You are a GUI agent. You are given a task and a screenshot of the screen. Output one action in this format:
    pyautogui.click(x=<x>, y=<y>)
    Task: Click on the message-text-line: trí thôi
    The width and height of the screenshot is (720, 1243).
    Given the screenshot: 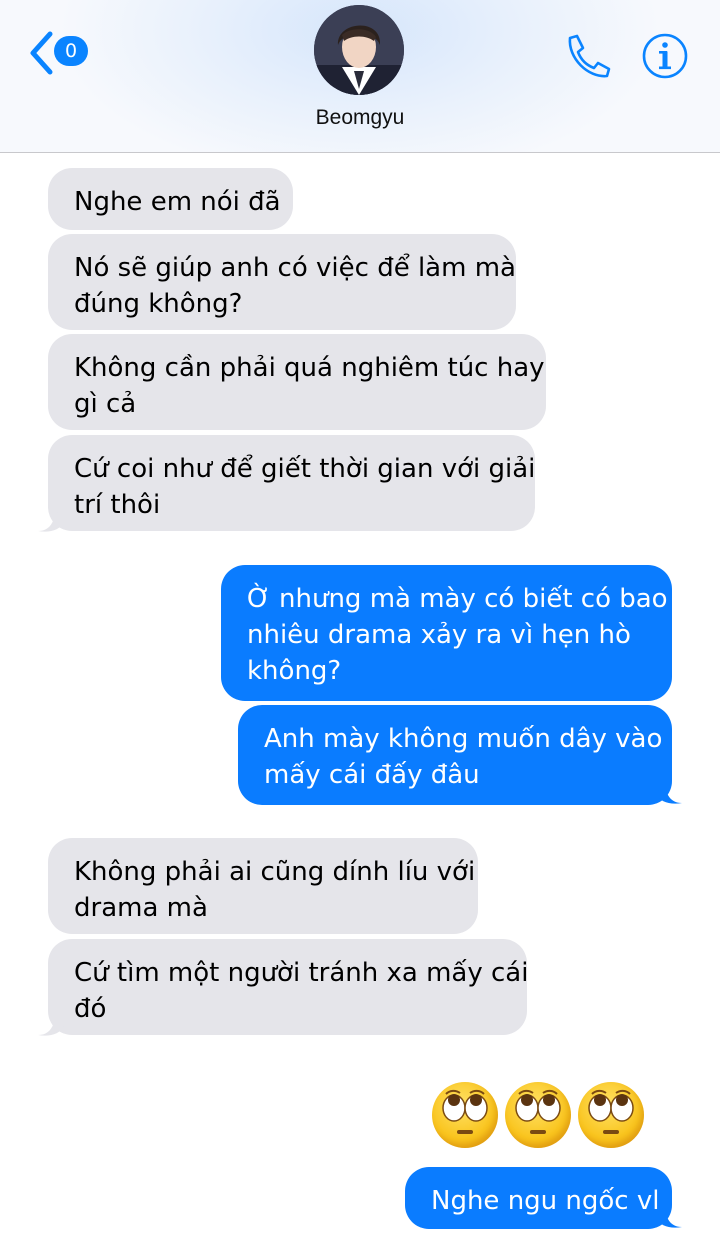 What is the action you would take?
    pyautogui.click(x=117, y=505)
    